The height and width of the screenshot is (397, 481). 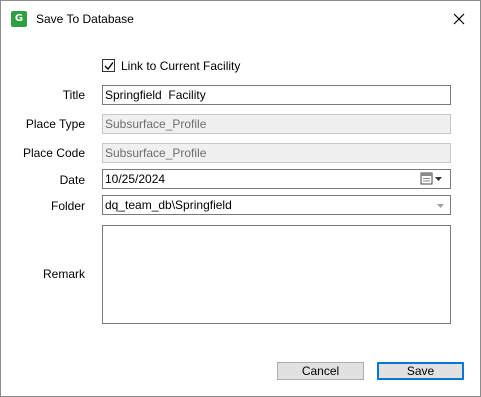 I want to click on app-logo-icon: G, so click(x=19, y=19).